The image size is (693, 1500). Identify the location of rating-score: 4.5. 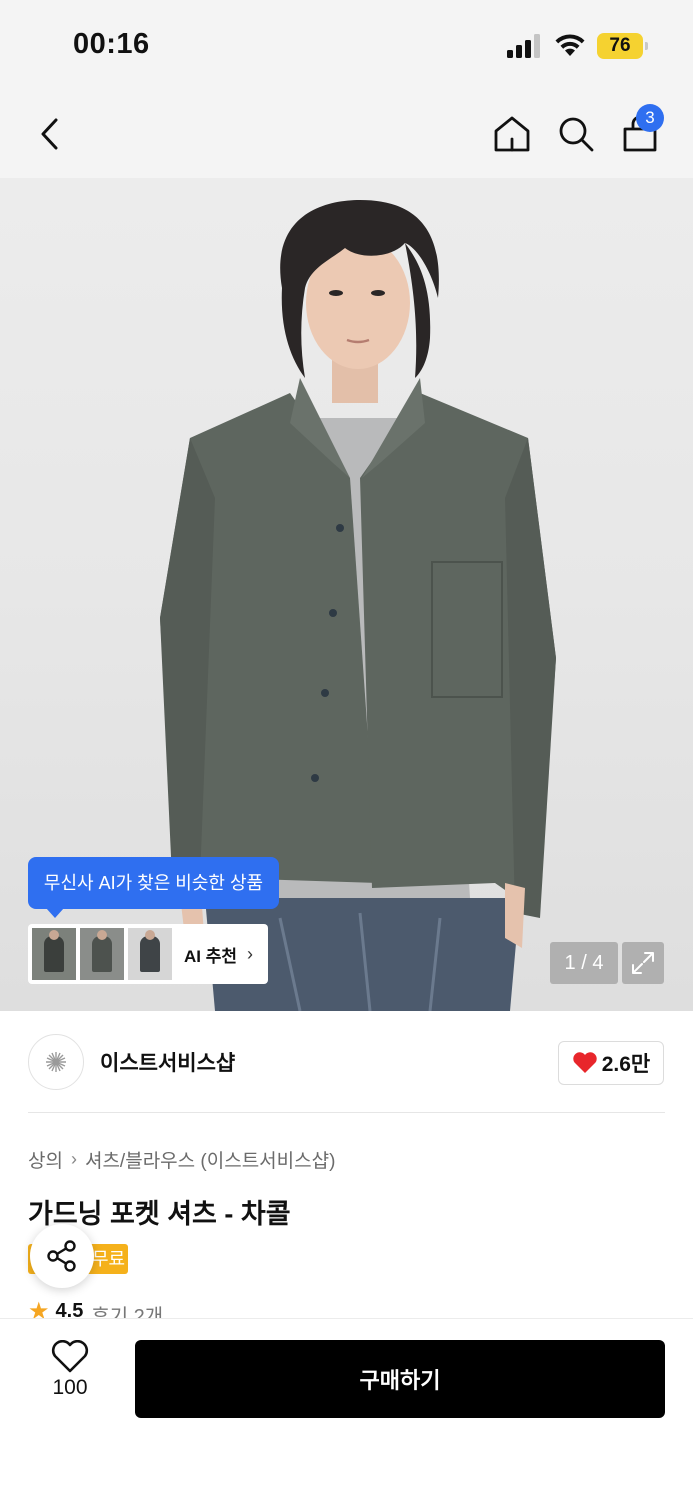
(69, 1310).